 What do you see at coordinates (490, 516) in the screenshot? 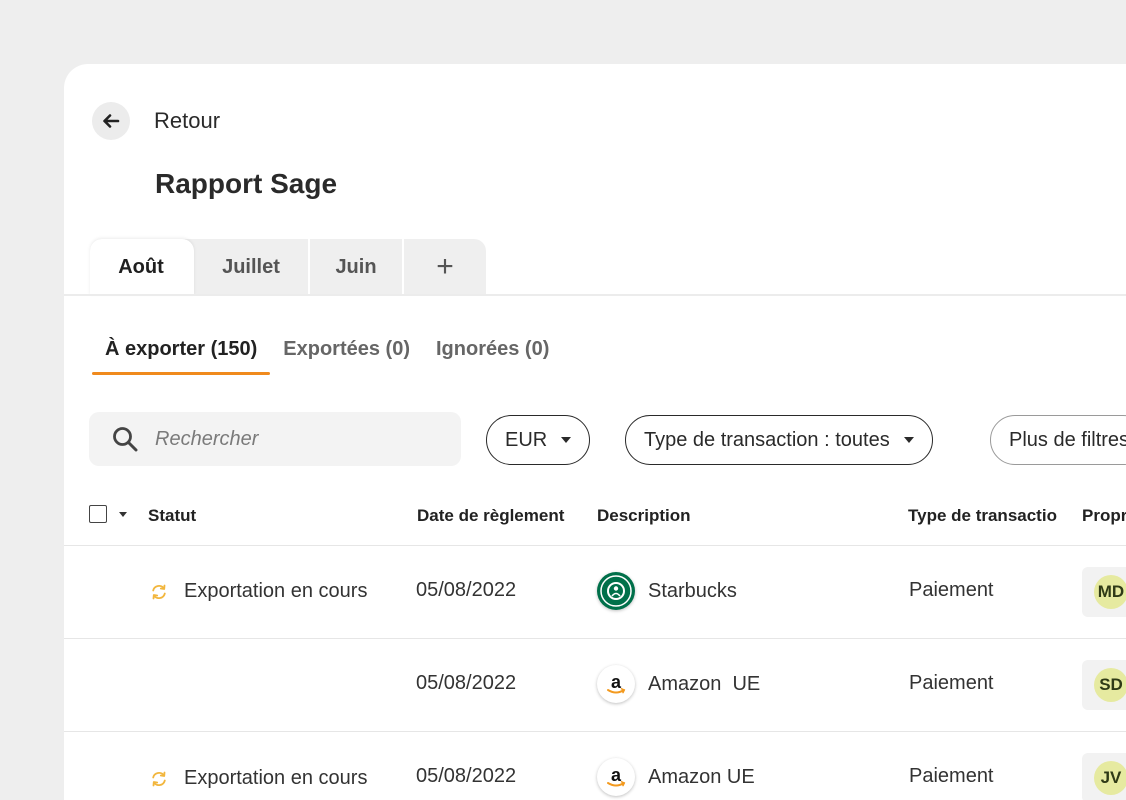
I see `column-header-date: Date de règlement` at bounding box center [490, 516].